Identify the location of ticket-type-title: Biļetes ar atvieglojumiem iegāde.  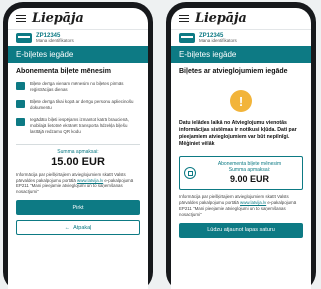
(233, 71).